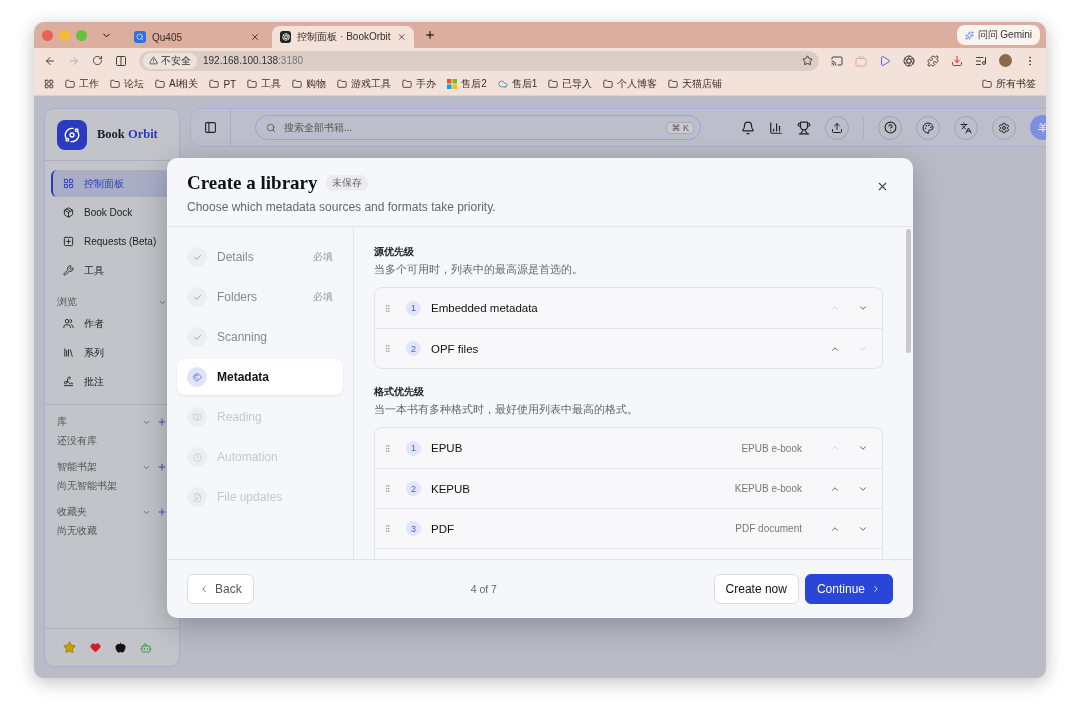  What do you see at coordinates (1005, 60) in the screenshot?
I see `avatar-icon` at bounding box center [1005, 60].